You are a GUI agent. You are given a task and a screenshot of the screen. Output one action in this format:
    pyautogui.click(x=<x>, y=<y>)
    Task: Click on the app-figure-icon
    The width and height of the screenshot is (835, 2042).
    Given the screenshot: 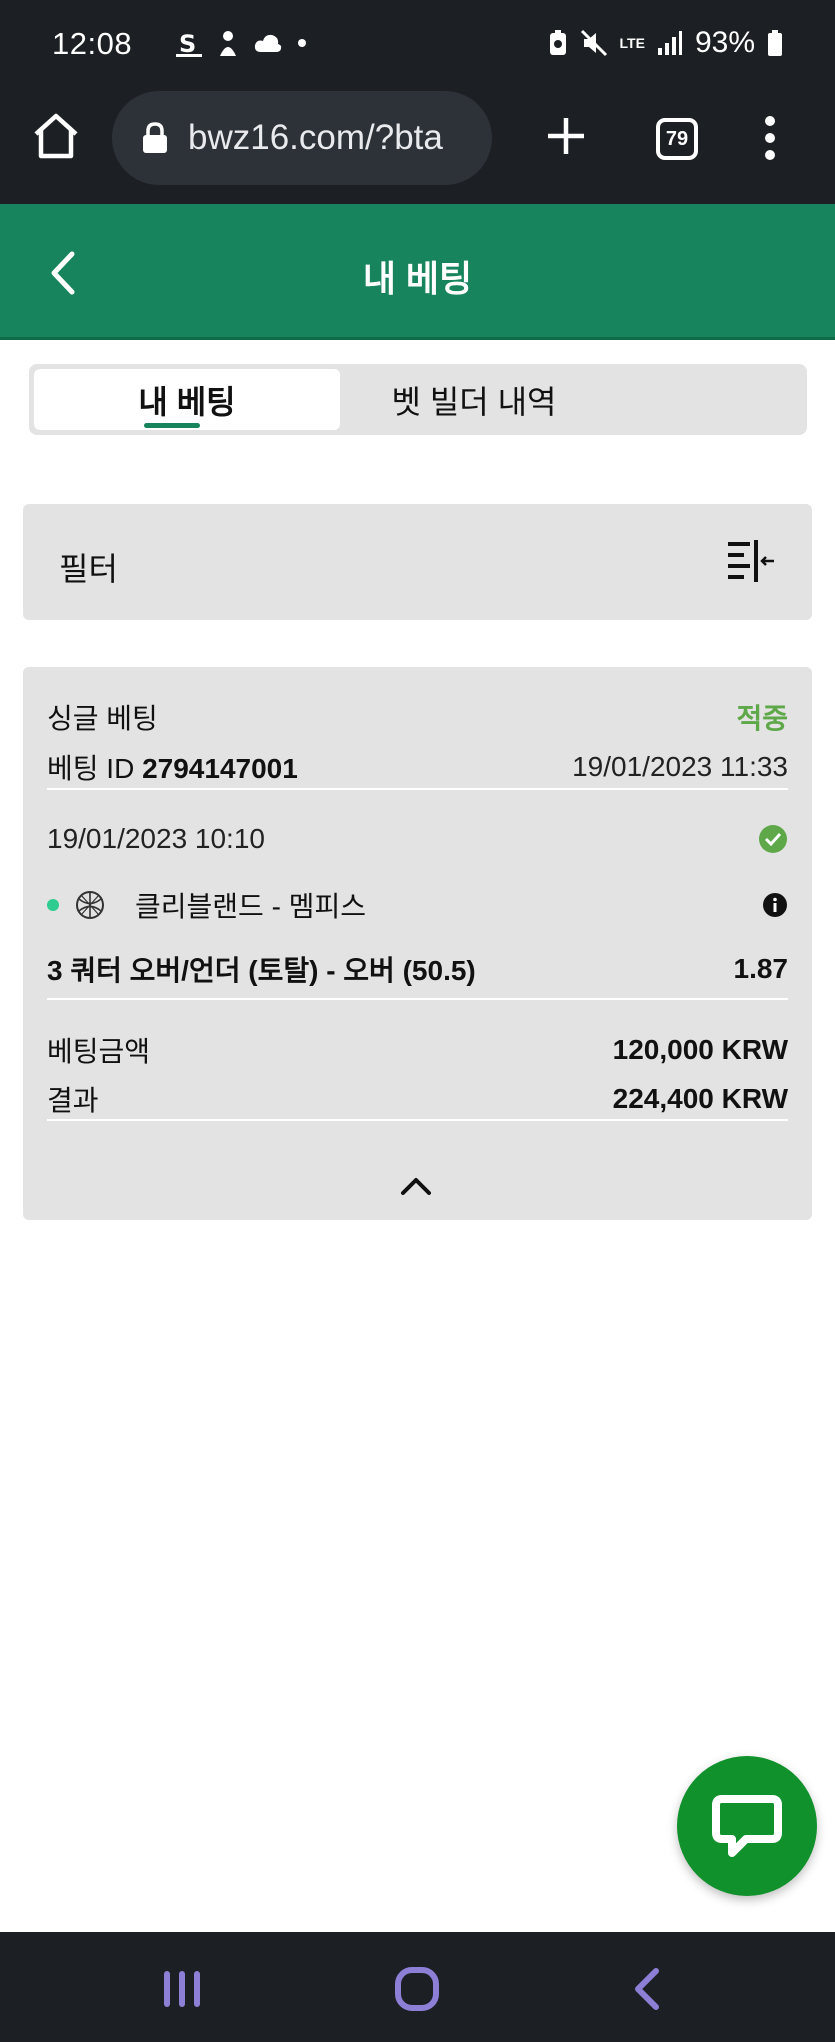 What is the action you would take?
    pyautogui.click(x=228, y=43)
    